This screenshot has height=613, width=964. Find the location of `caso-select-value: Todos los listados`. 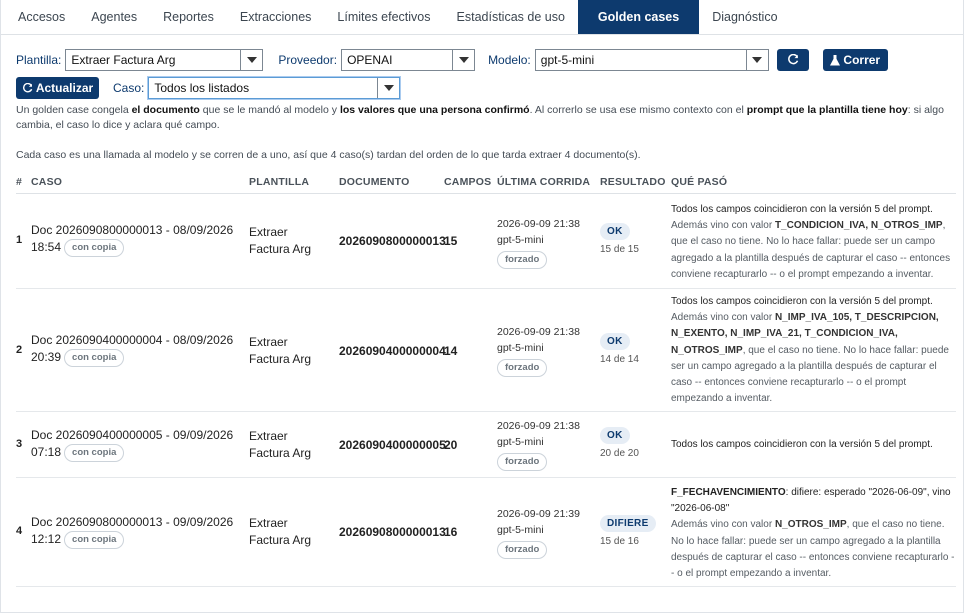

caso-select-value: Todos los listados is located at coordinates (202, 88).